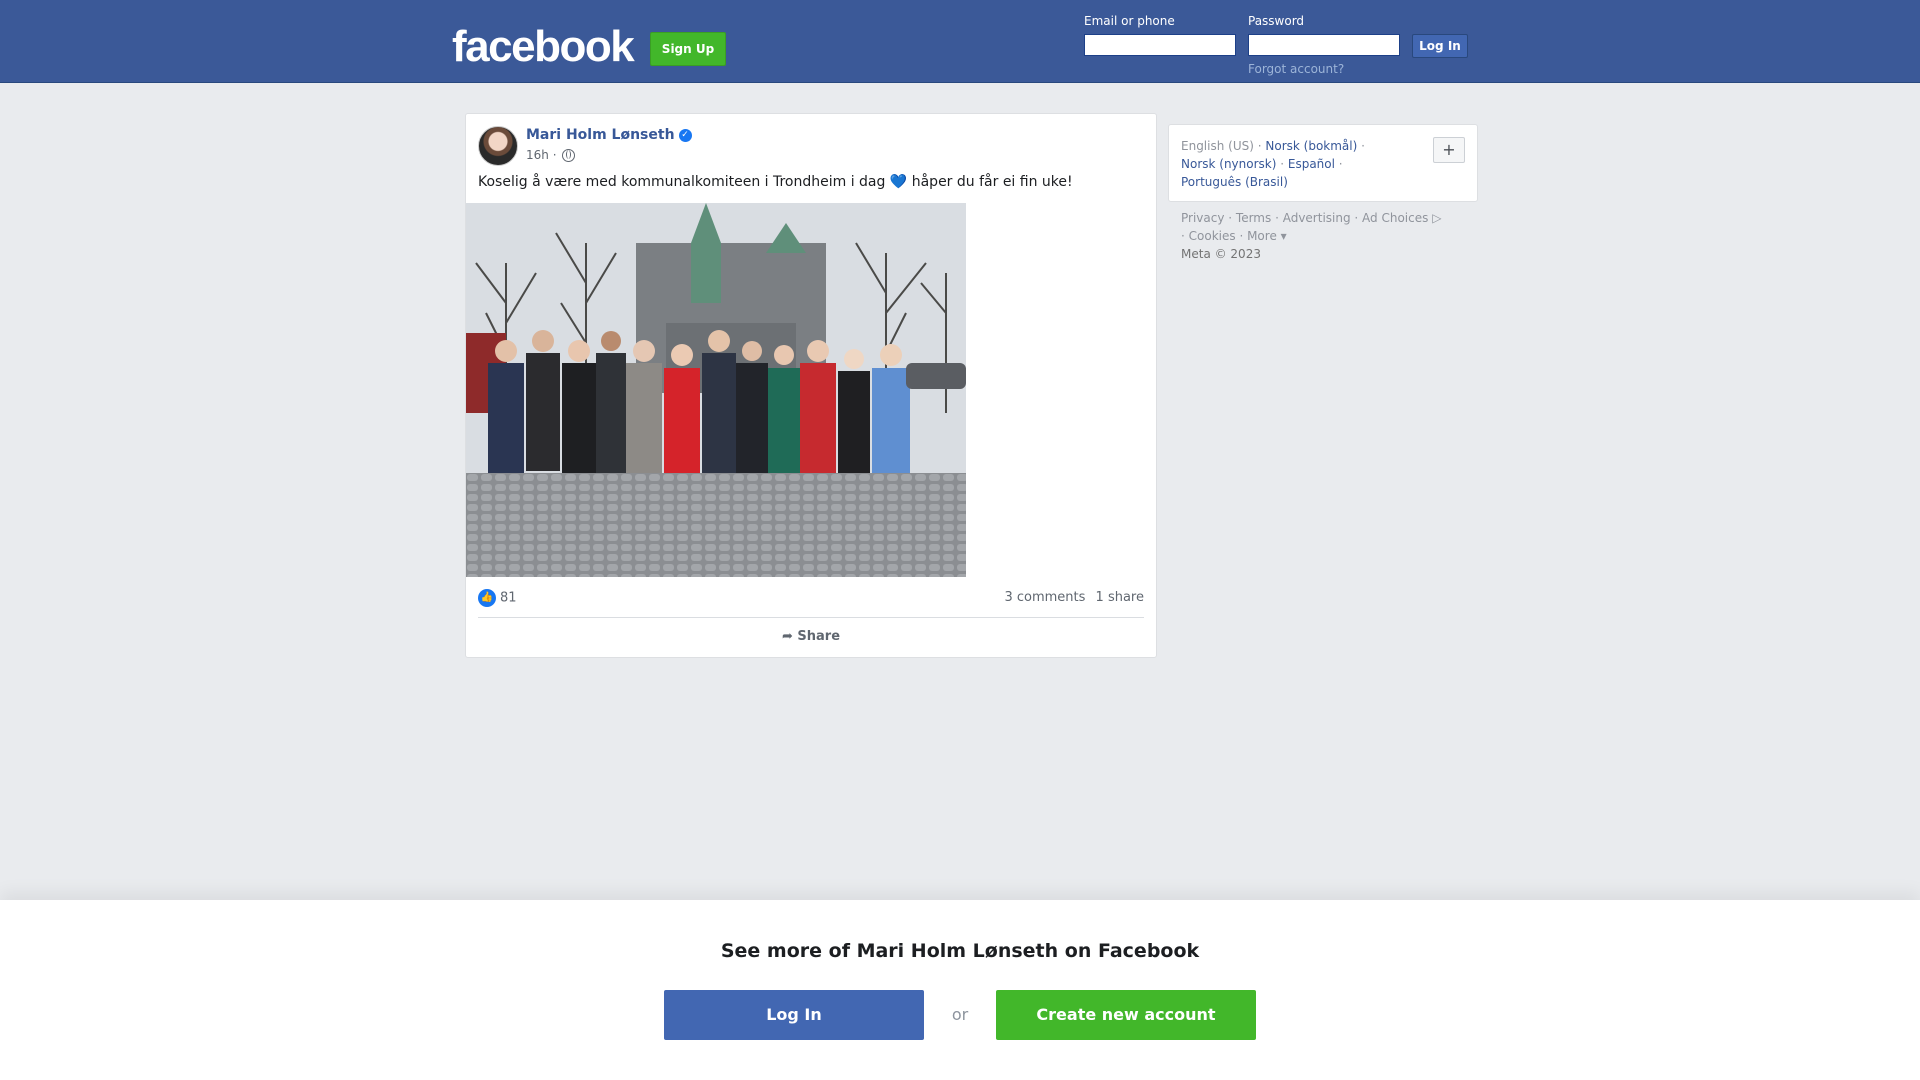  Describe the element at coordinates (1317, 218) in the screenshot. I see `footer-link-advertising: Advertising` at that location.